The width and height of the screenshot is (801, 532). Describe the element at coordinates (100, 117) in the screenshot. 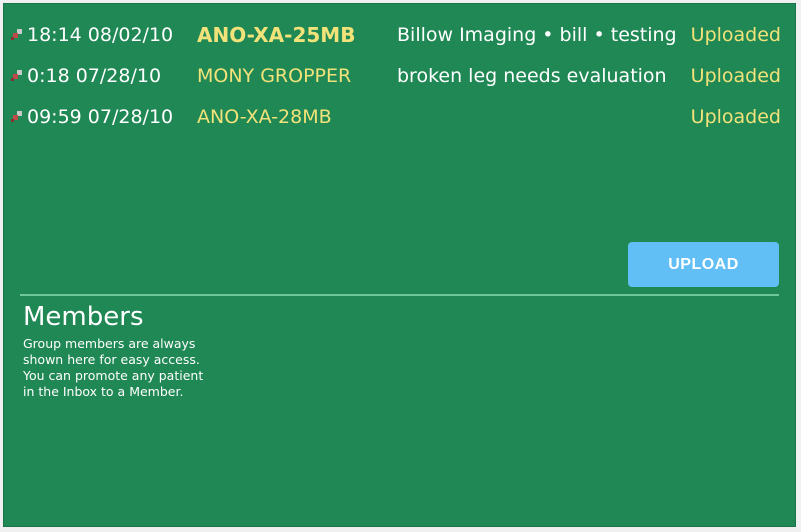

I see `row-timestamp: 09:59 07/28/10` at that location.